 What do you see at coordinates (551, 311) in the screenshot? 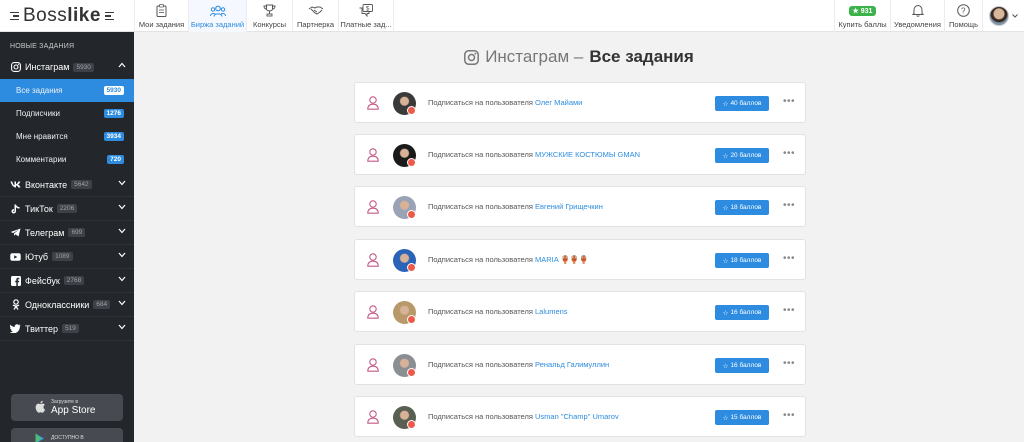
I see `task-username-link: Lalumens` at bounding box center [551, 311].